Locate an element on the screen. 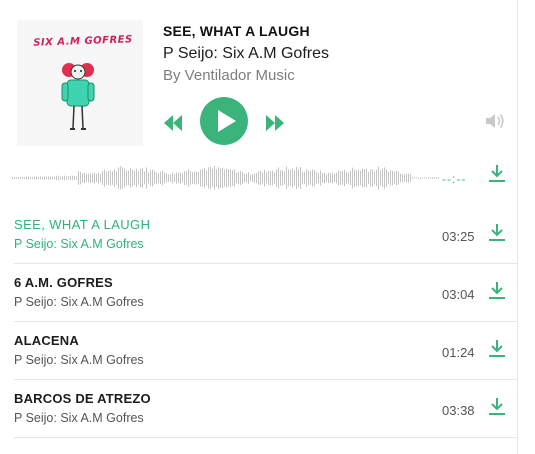 The height and width of the screenshot is (454, 535). rewind-icon is located at coordinates (173, 123).